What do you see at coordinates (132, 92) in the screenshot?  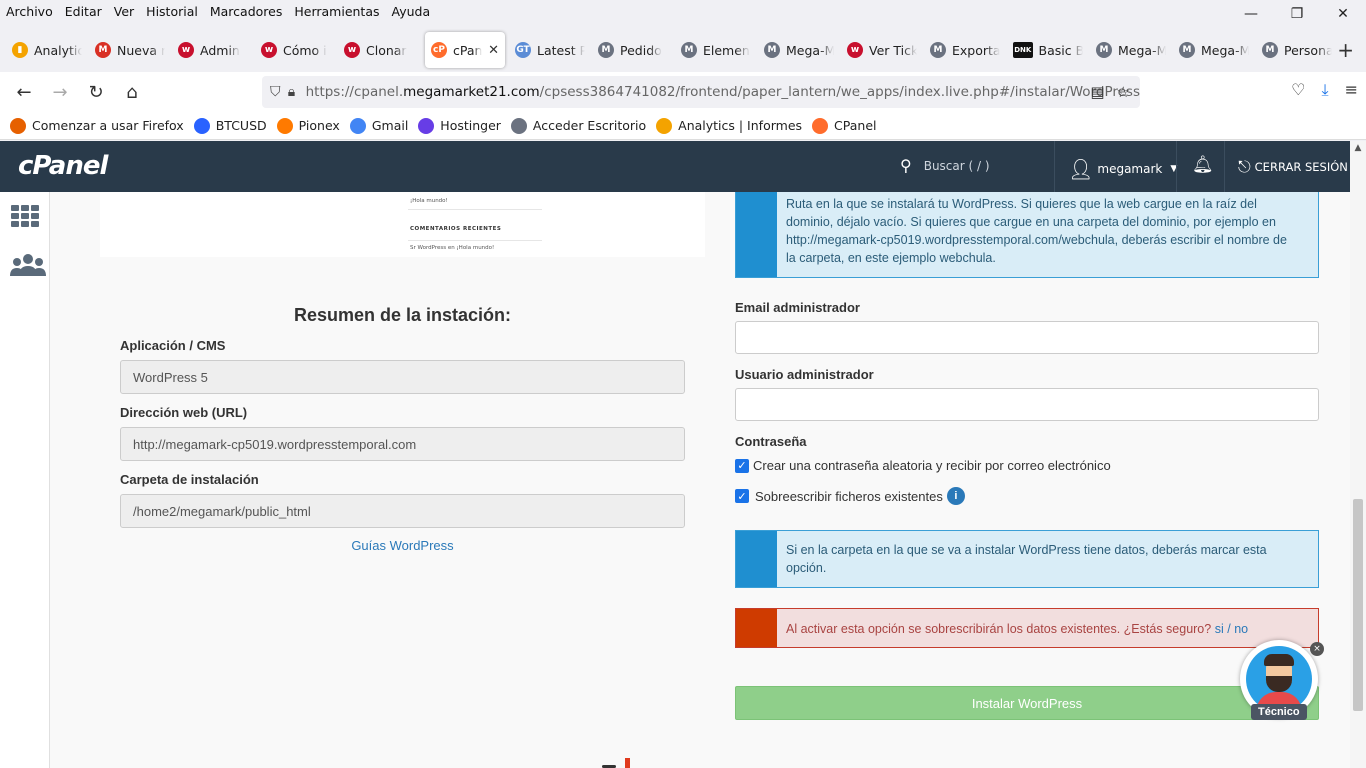 I see `home-icon: ⌂` at bounding box center [132, 92].